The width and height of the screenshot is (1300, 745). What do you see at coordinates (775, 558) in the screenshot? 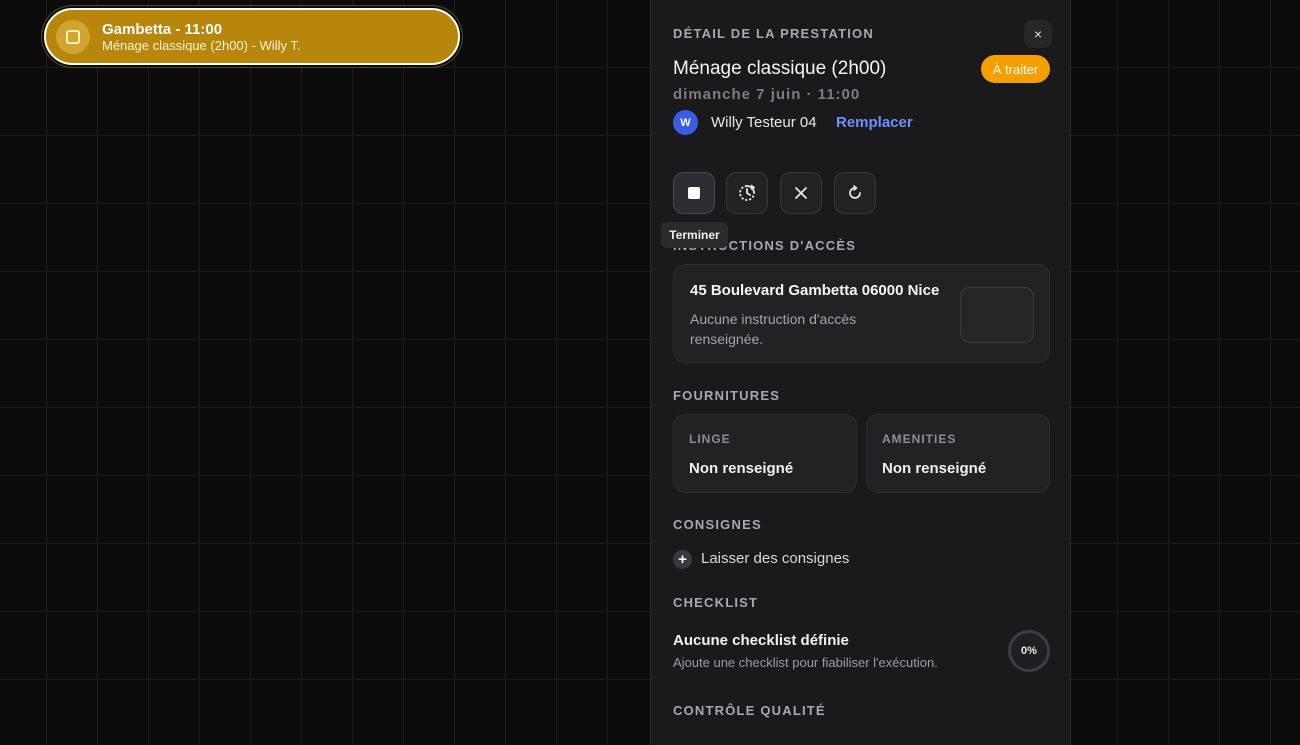
I see `add-instructions-link: Laisser des consignes` at bounding box center [775, 558].